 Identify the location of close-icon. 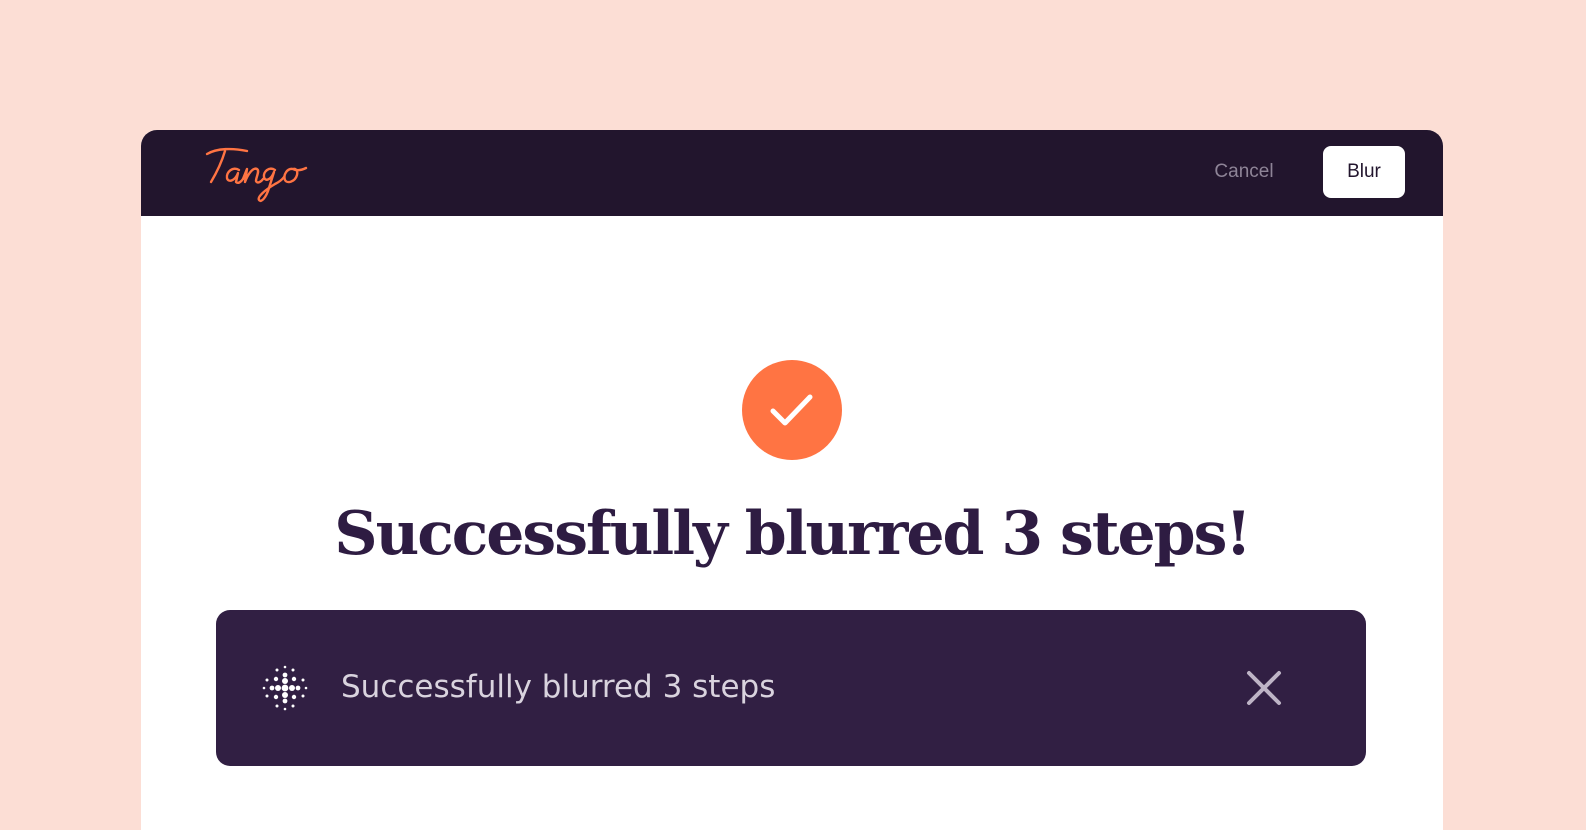
(1264, 688).